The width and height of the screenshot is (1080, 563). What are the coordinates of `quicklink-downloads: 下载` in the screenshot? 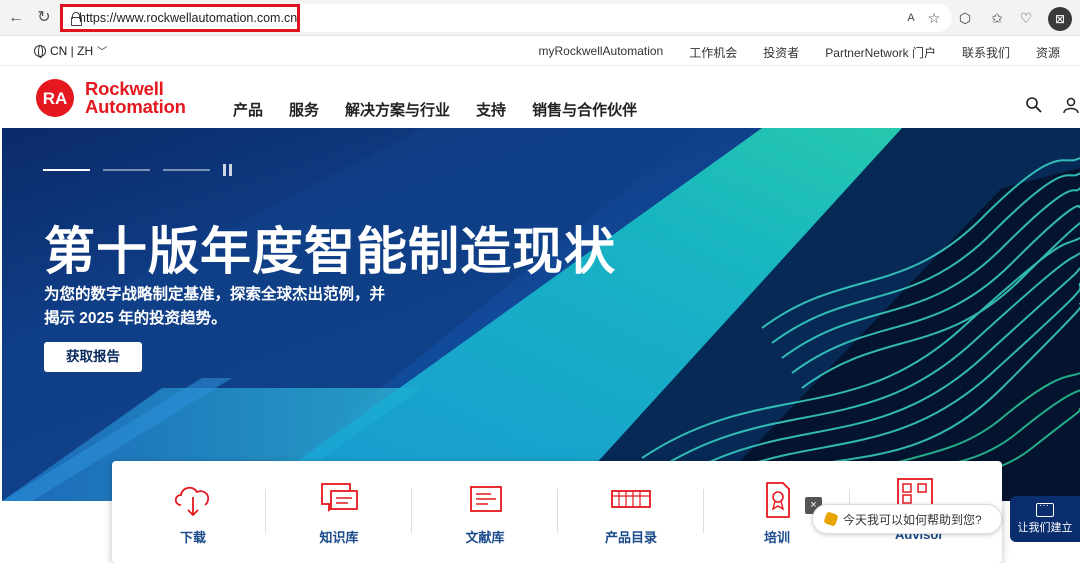 It's located at (193, 512).